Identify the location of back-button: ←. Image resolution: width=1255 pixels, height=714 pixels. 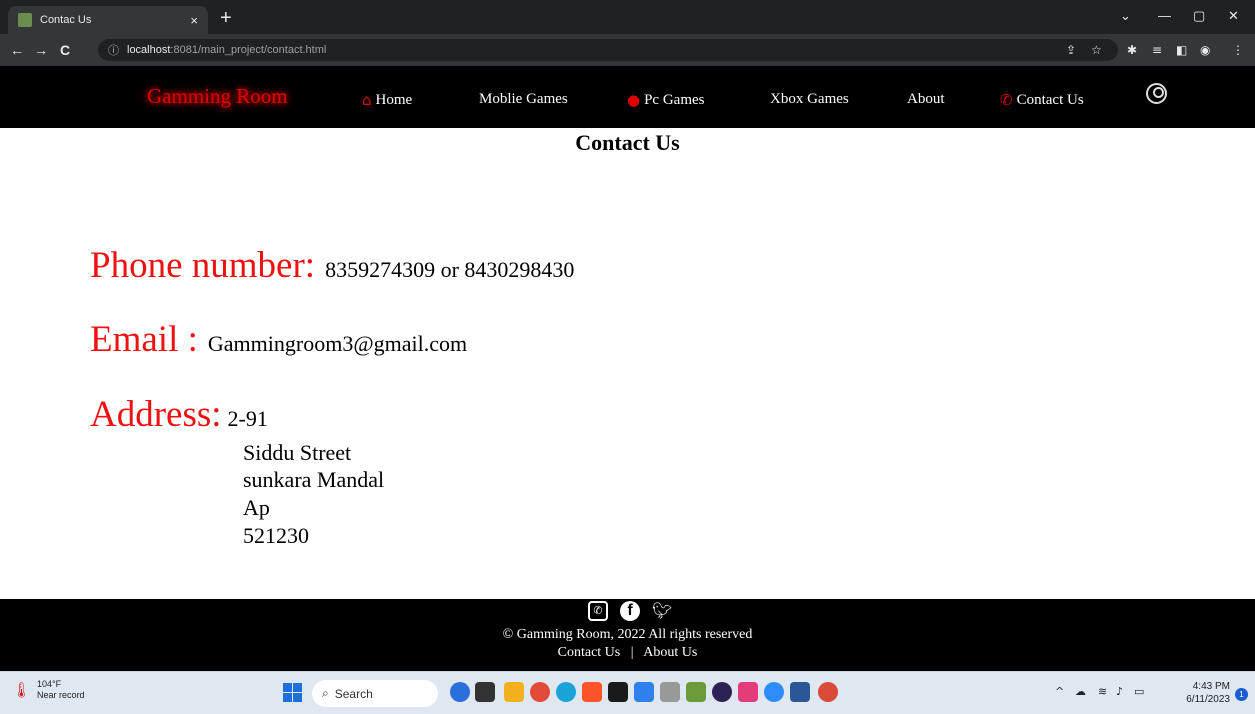
(17, 50).